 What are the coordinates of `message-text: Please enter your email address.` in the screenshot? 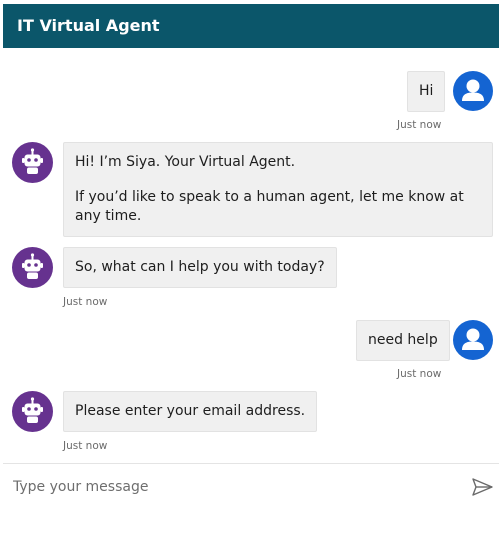 It's located at (190, 411).